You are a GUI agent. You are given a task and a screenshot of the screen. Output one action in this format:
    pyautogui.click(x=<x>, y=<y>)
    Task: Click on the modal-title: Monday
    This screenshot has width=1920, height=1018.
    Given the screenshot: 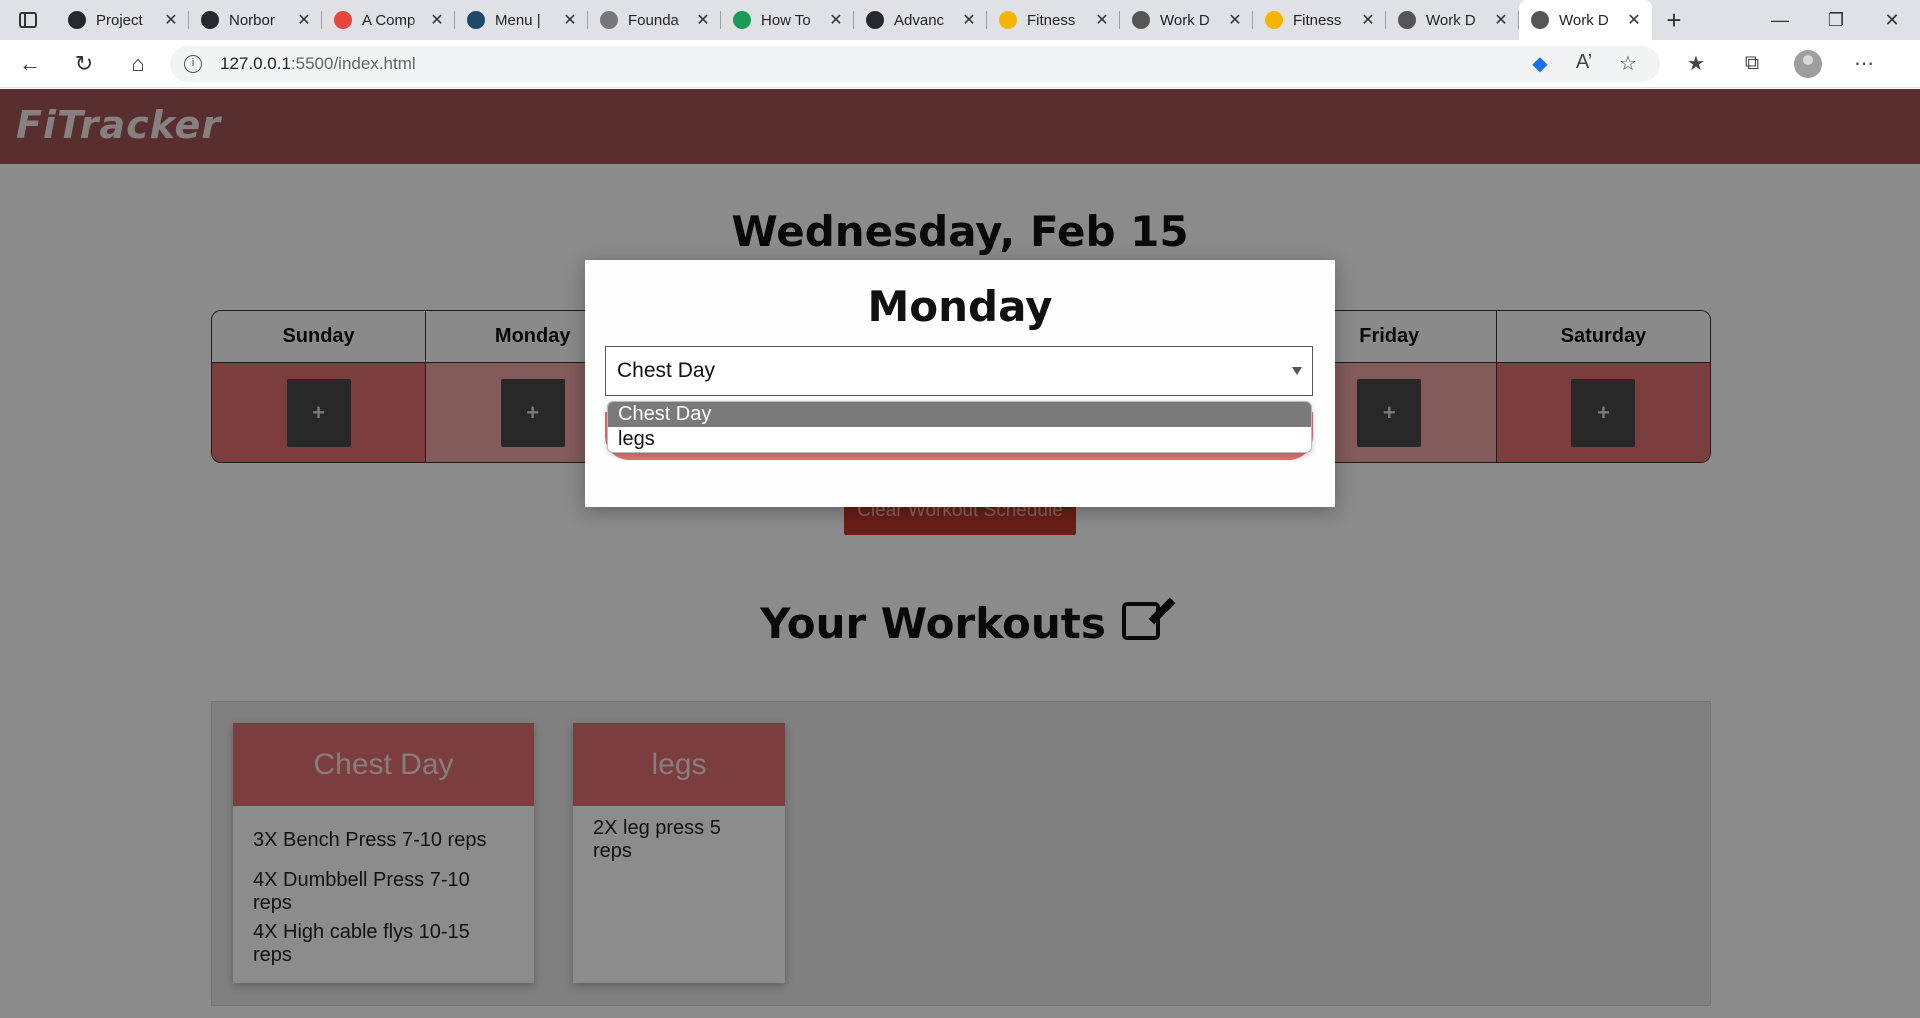 What is the action you would take?
    pyautogui.click(x=960, y=306)
    